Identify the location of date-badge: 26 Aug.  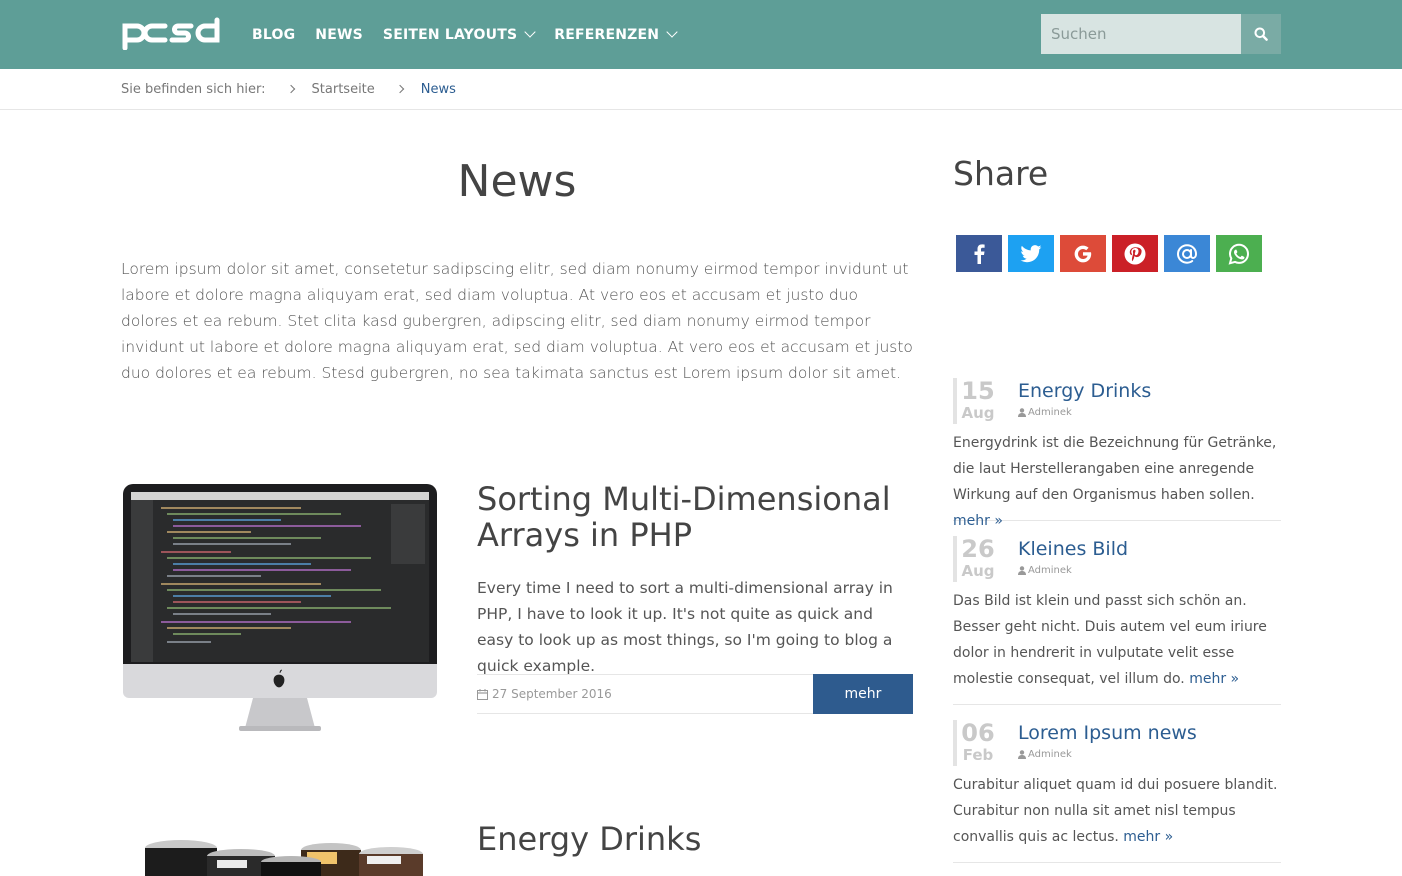
(976, 559).